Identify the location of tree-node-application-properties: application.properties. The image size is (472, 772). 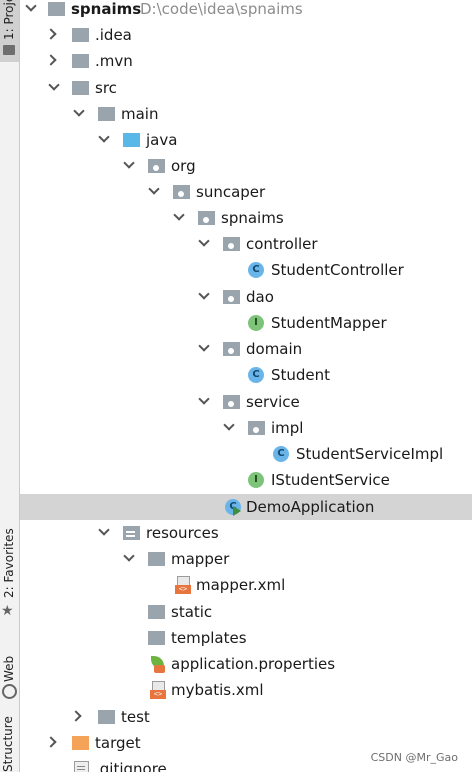
(246, 664).